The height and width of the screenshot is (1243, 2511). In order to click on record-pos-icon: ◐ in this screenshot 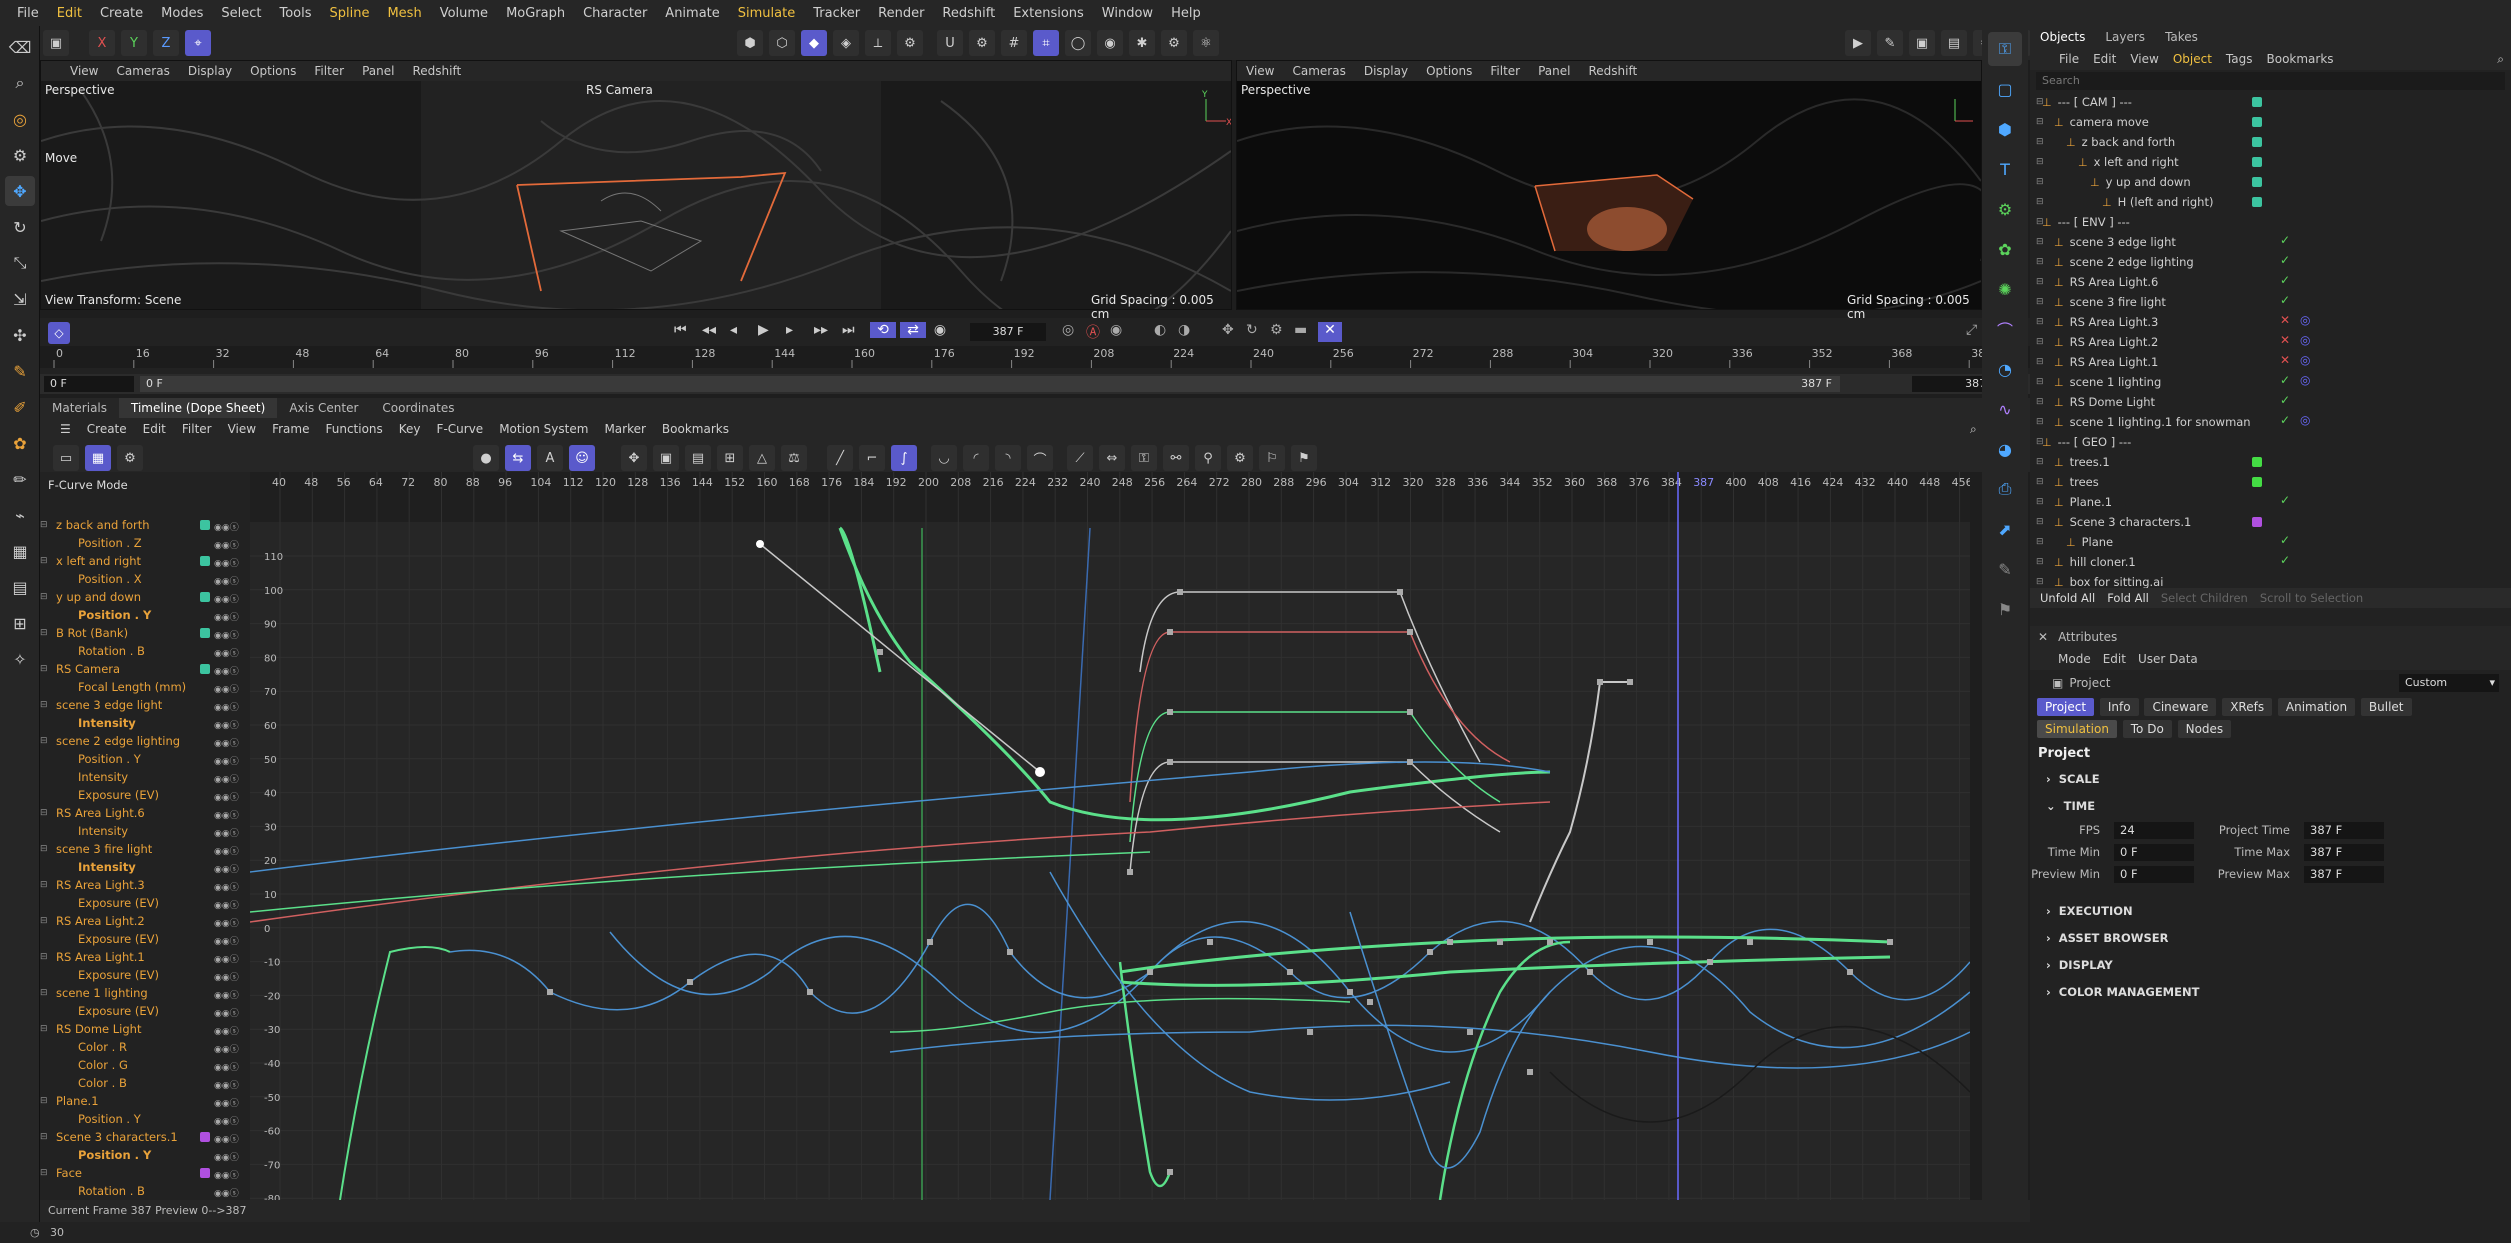, I will do `click(1166, 332)`.